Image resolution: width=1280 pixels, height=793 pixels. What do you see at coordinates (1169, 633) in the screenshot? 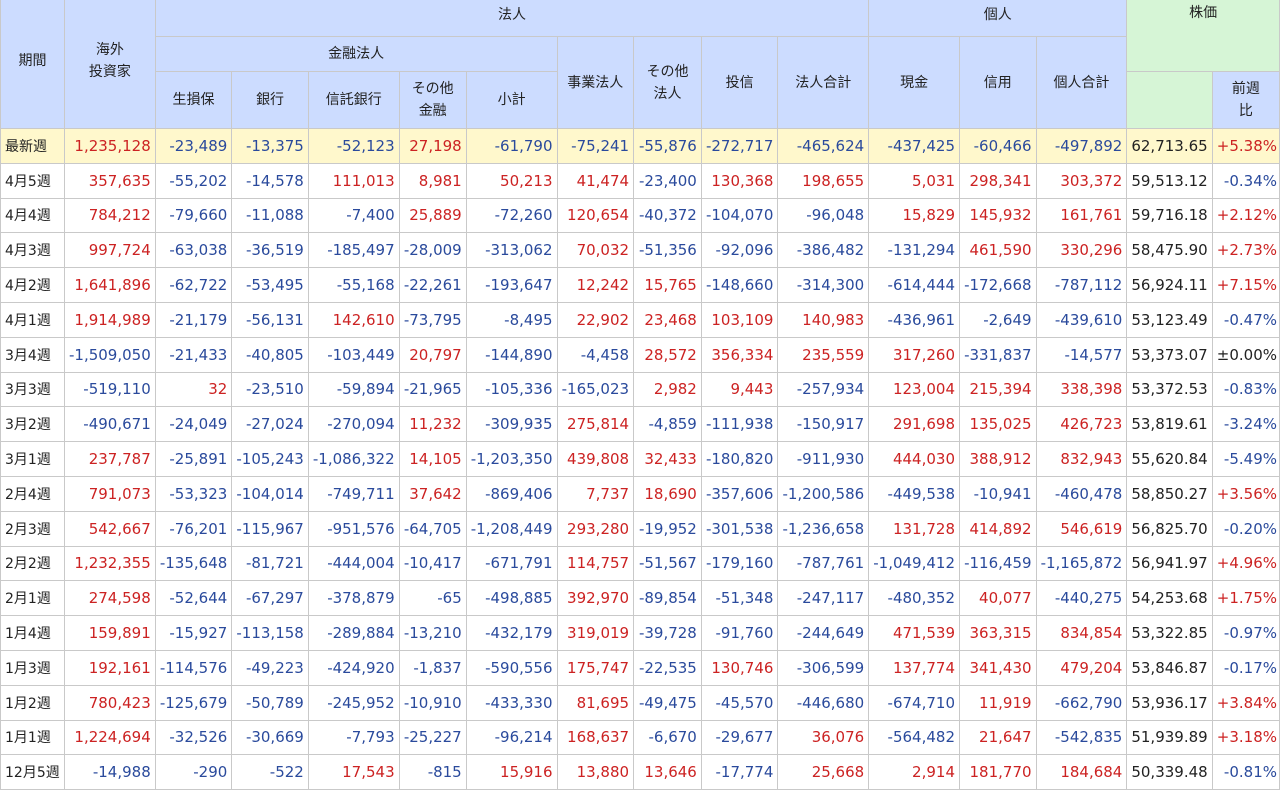
I see `table-cell: 53,322.85` at bounding box center [1169, 633].